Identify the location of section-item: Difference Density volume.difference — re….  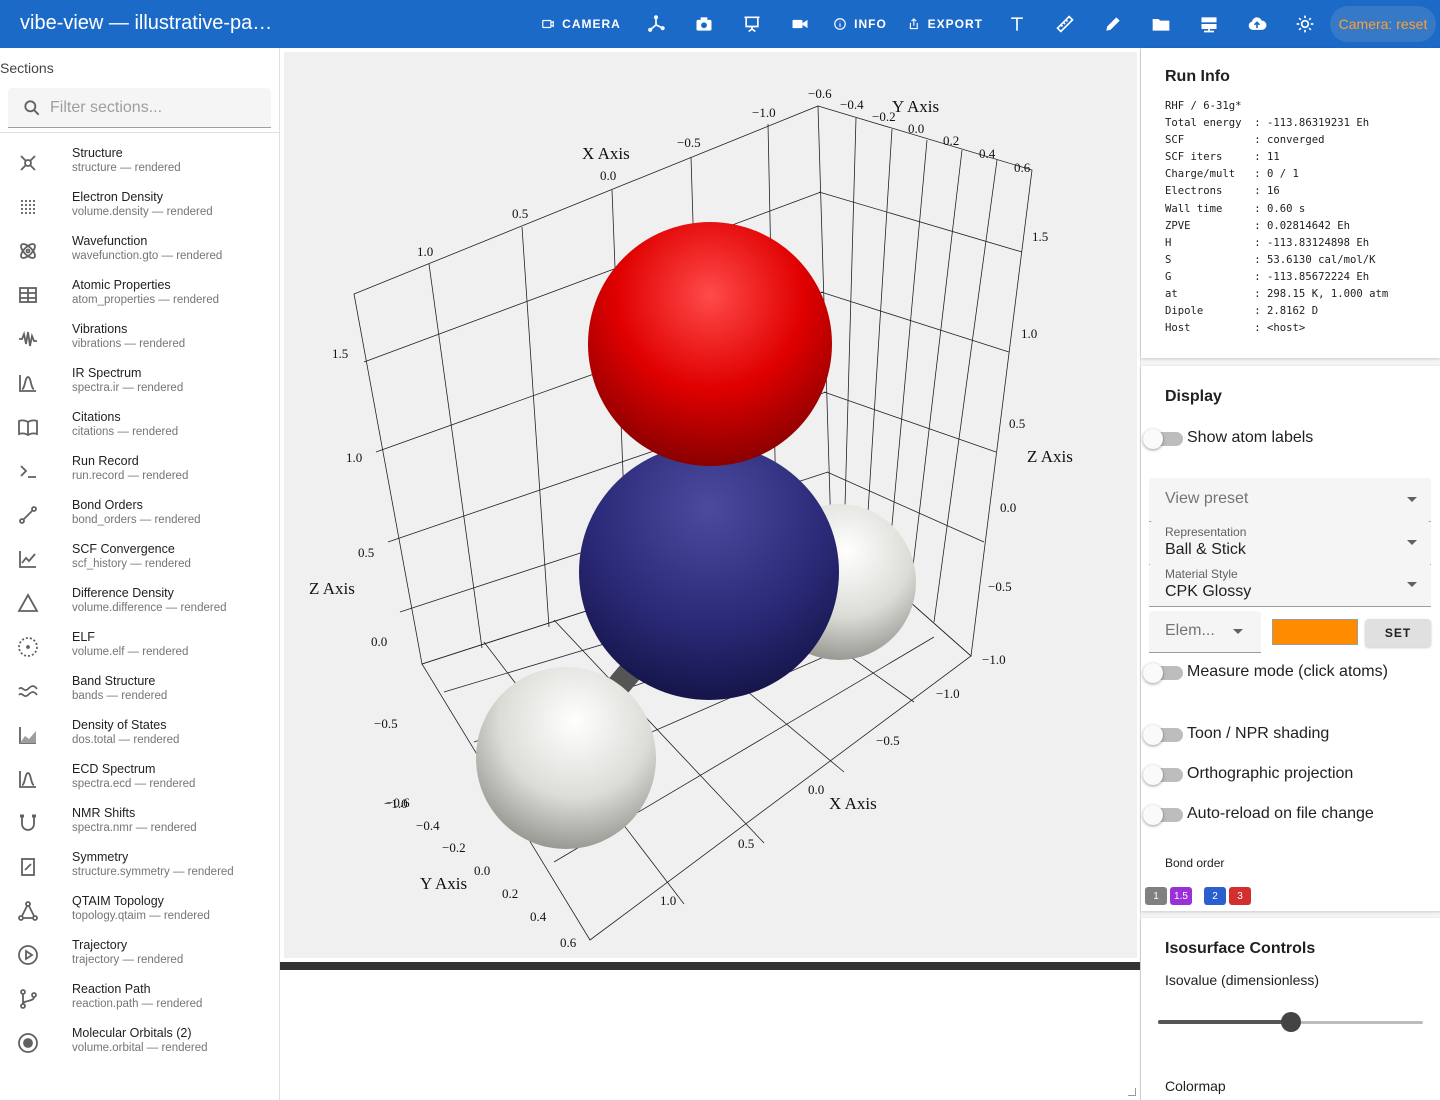
(139, 604).